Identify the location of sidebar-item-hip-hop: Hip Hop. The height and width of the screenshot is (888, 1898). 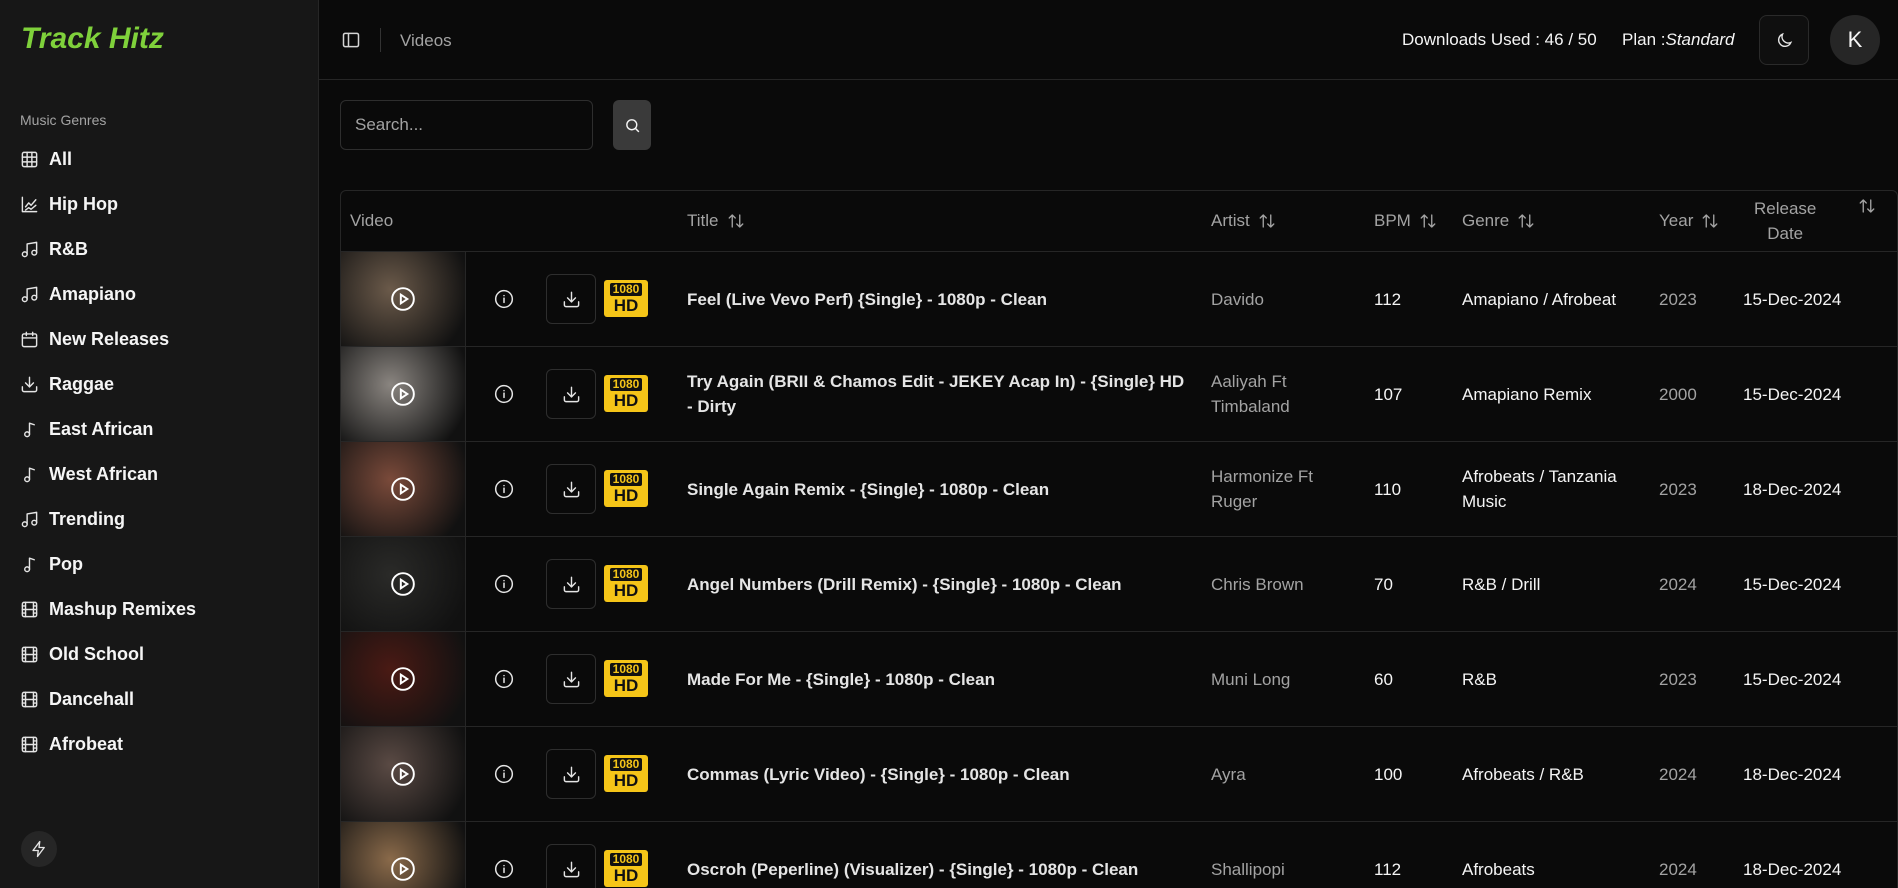
(108, 204).